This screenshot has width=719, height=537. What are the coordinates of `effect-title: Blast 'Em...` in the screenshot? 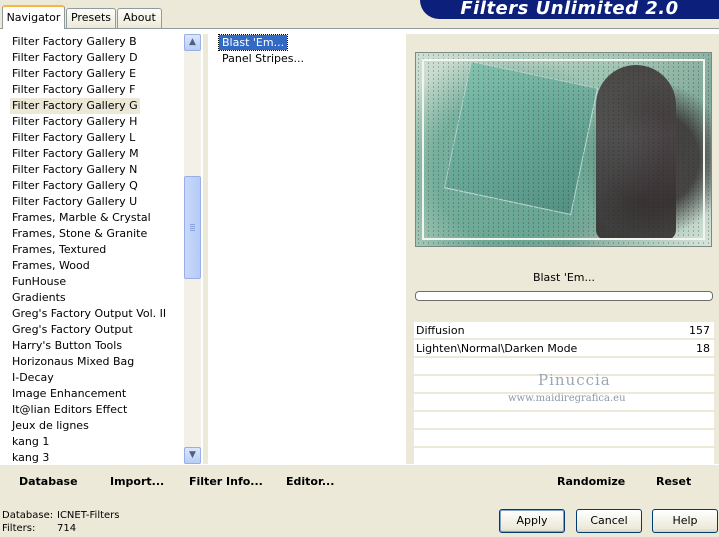 It's located at (564, 277).